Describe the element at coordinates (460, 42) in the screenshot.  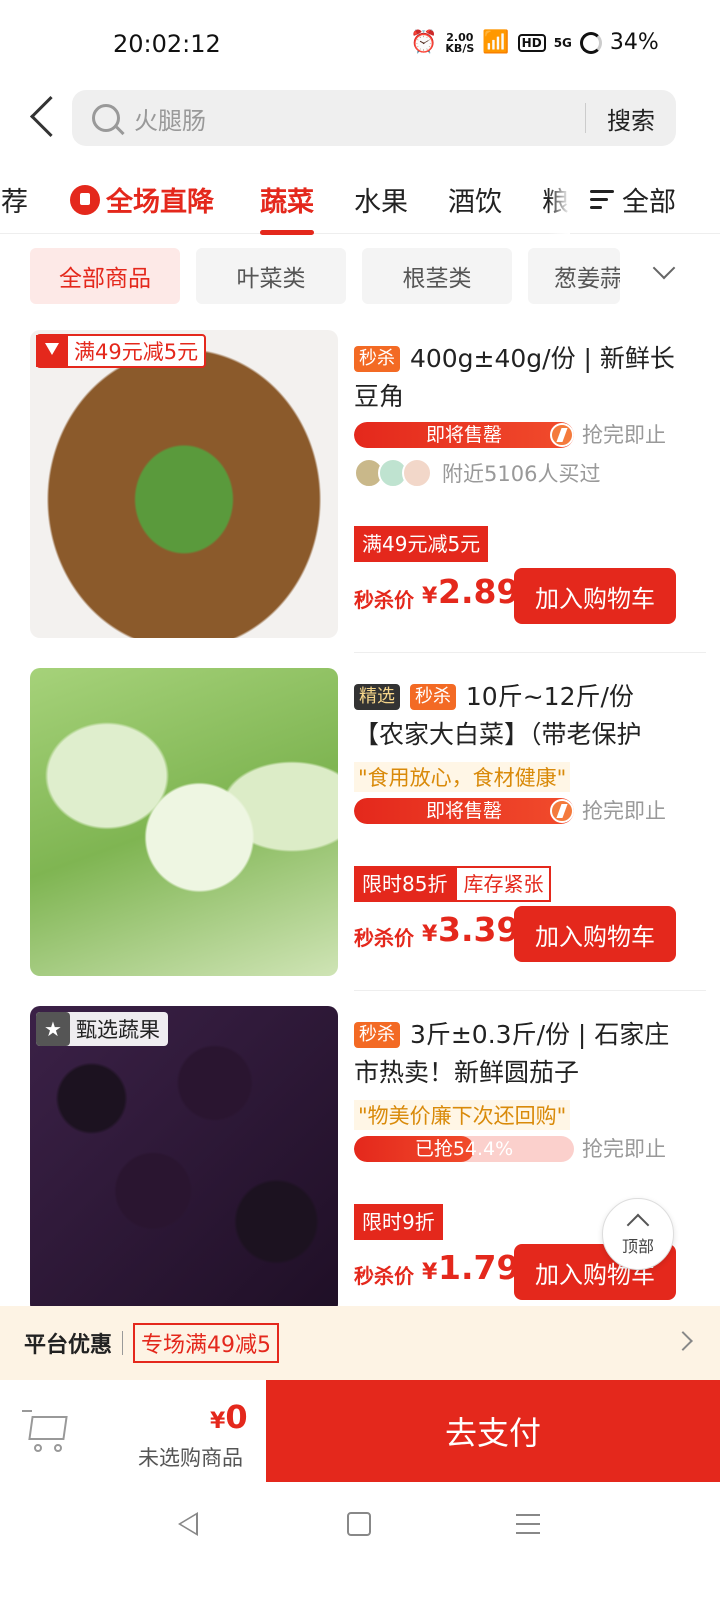
I see `network-speed: 2.00 KB/S` at that location.